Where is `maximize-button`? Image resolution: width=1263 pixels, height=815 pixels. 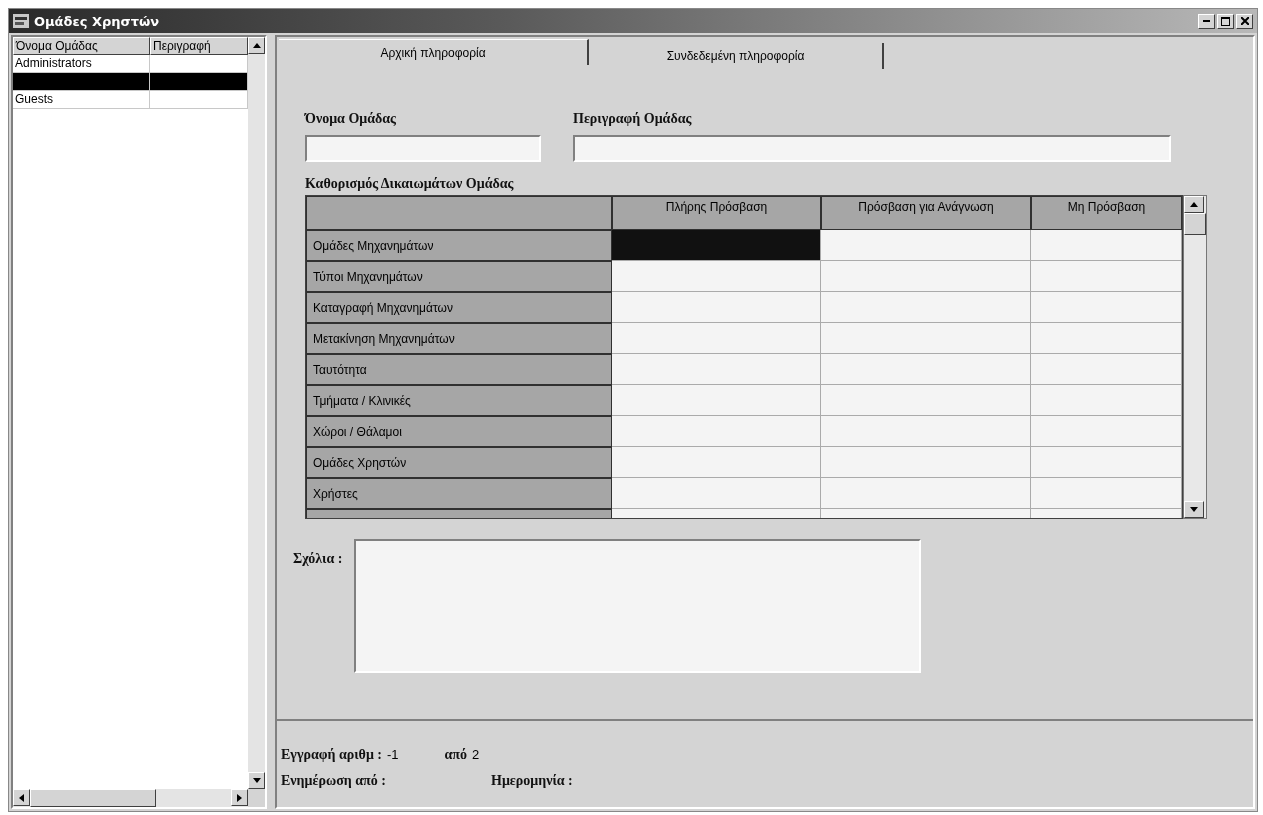
maximize-button is located at coordinates (1225, 21).